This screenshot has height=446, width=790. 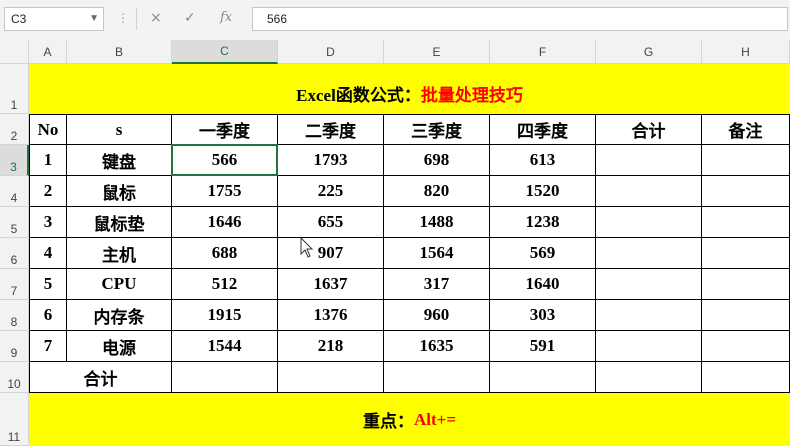 I want to click on table-cell: 1755, so click(x=225, y=191).